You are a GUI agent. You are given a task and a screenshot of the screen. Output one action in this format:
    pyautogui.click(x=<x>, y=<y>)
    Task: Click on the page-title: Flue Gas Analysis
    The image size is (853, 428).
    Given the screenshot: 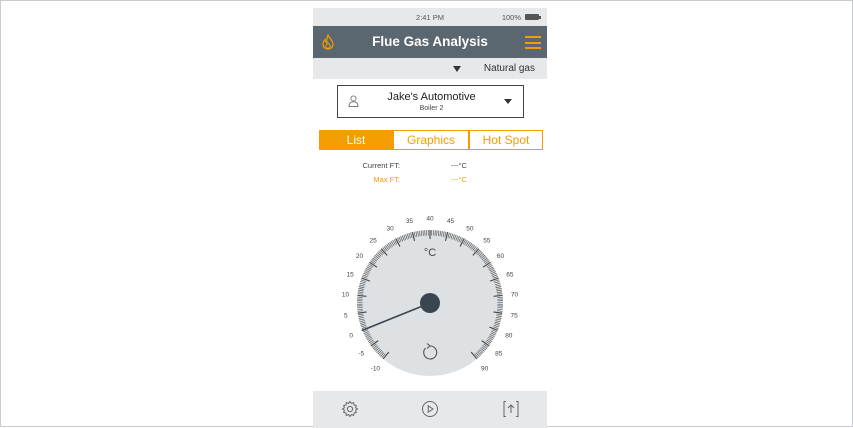 What is the action you would take?
    pyautogui.click(x=430, y=41)
    